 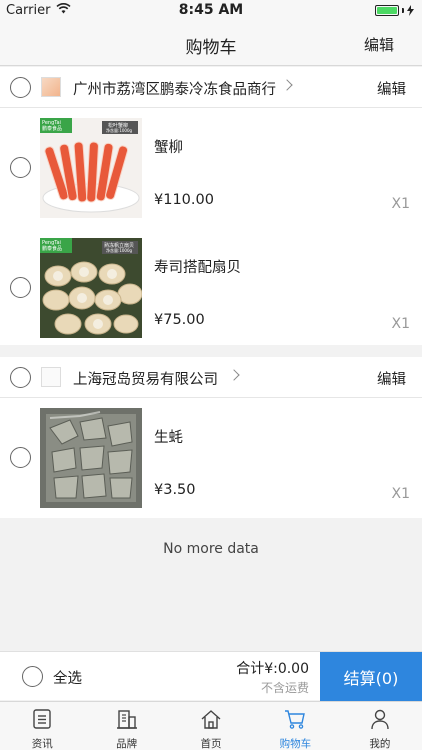 What do you see at coordinates (211, 676) in the screenshot?
I see `checkout-bar: 全选 合计¥:0.00 不含运费 结算(0)` at bounding box center [211, 676].